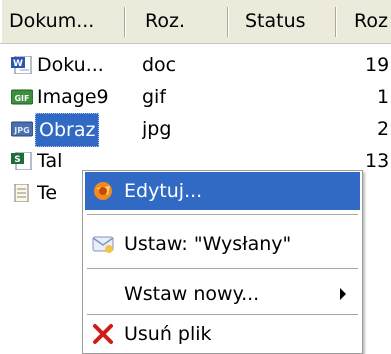 This screenshot has width=391, height=354. I want to click on svg-text: JPG, so click(21, 130).